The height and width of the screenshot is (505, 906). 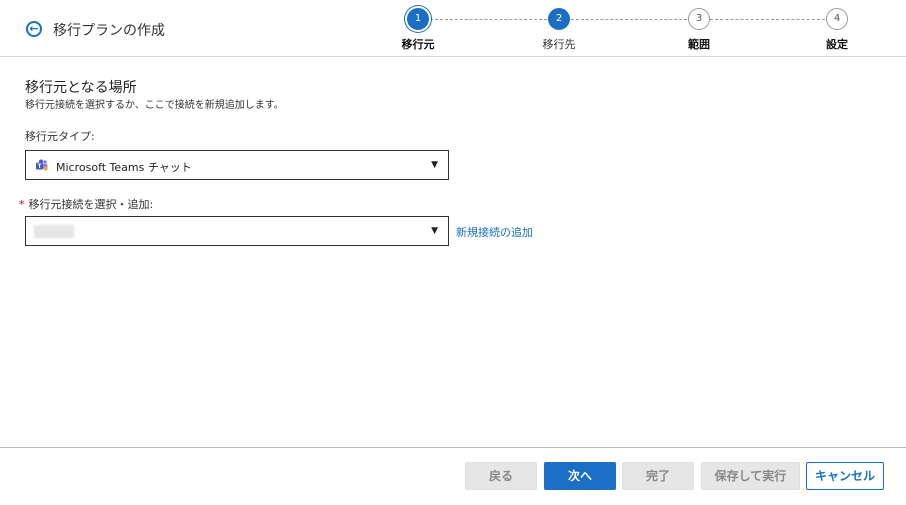 What do you see at coordinates (109, 31) in the screenshot?
I see `page-title: 移行プランの作成` at bounding box center [109, 31].